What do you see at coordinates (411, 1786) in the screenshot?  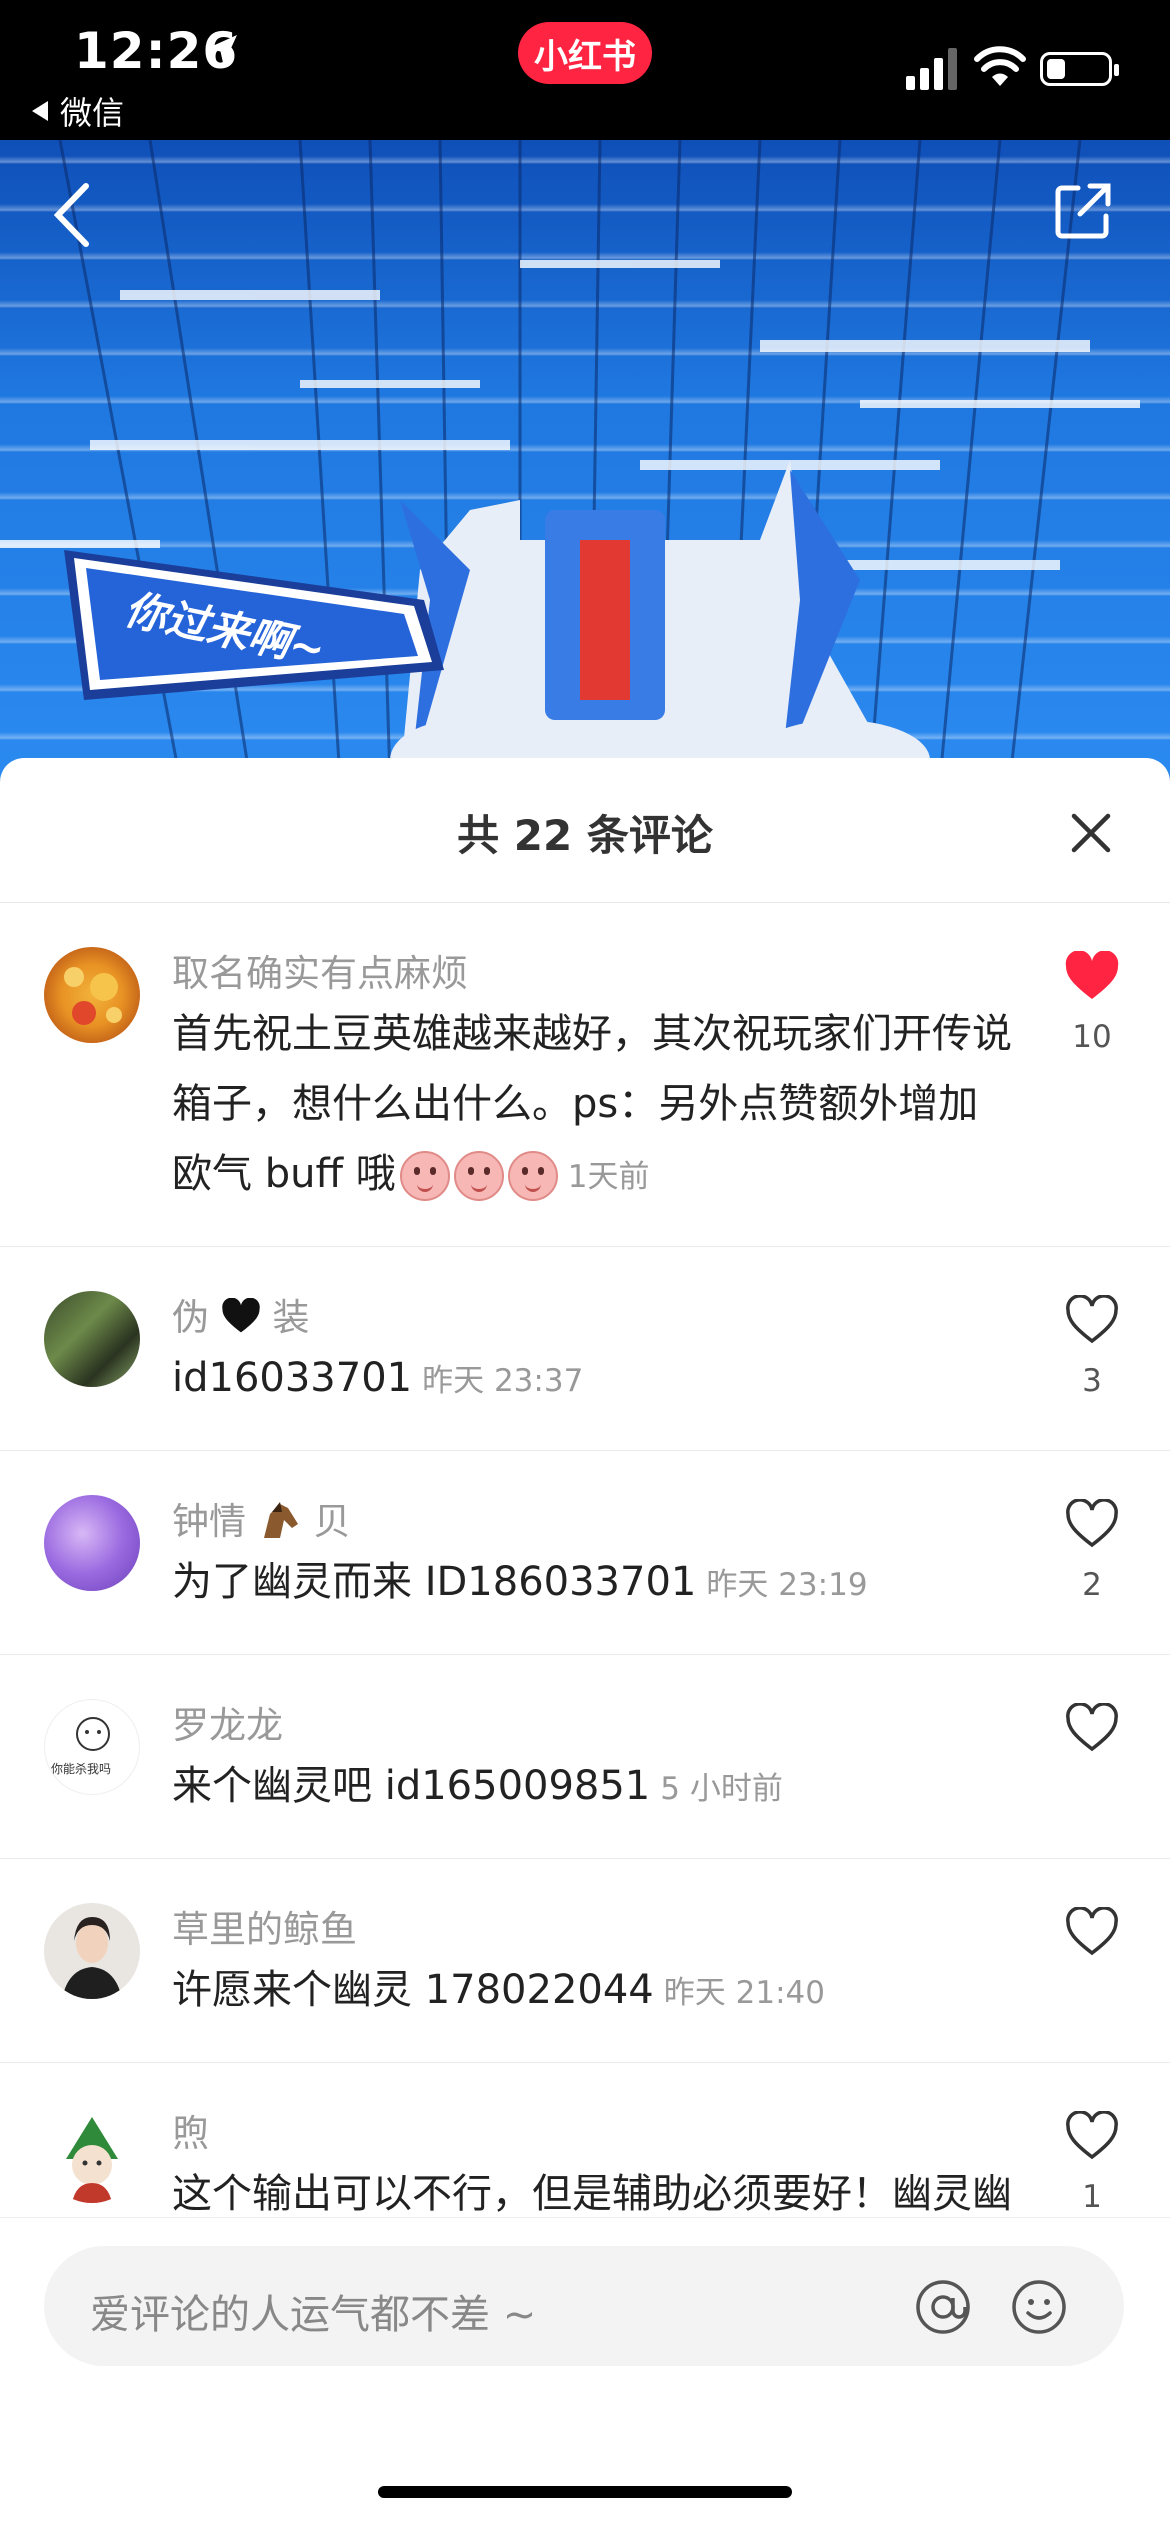 I see `comment-body: 来个幽灵吧 id165009851` at bounding box center [411, 1786].